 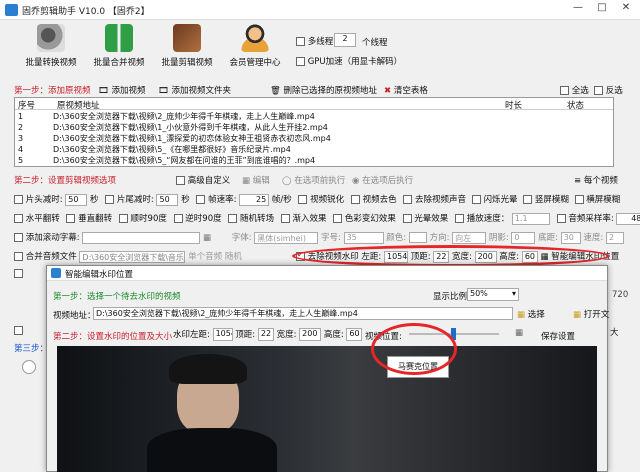 I want to click on sharpen-checkbox, so click(x=303, y=199).